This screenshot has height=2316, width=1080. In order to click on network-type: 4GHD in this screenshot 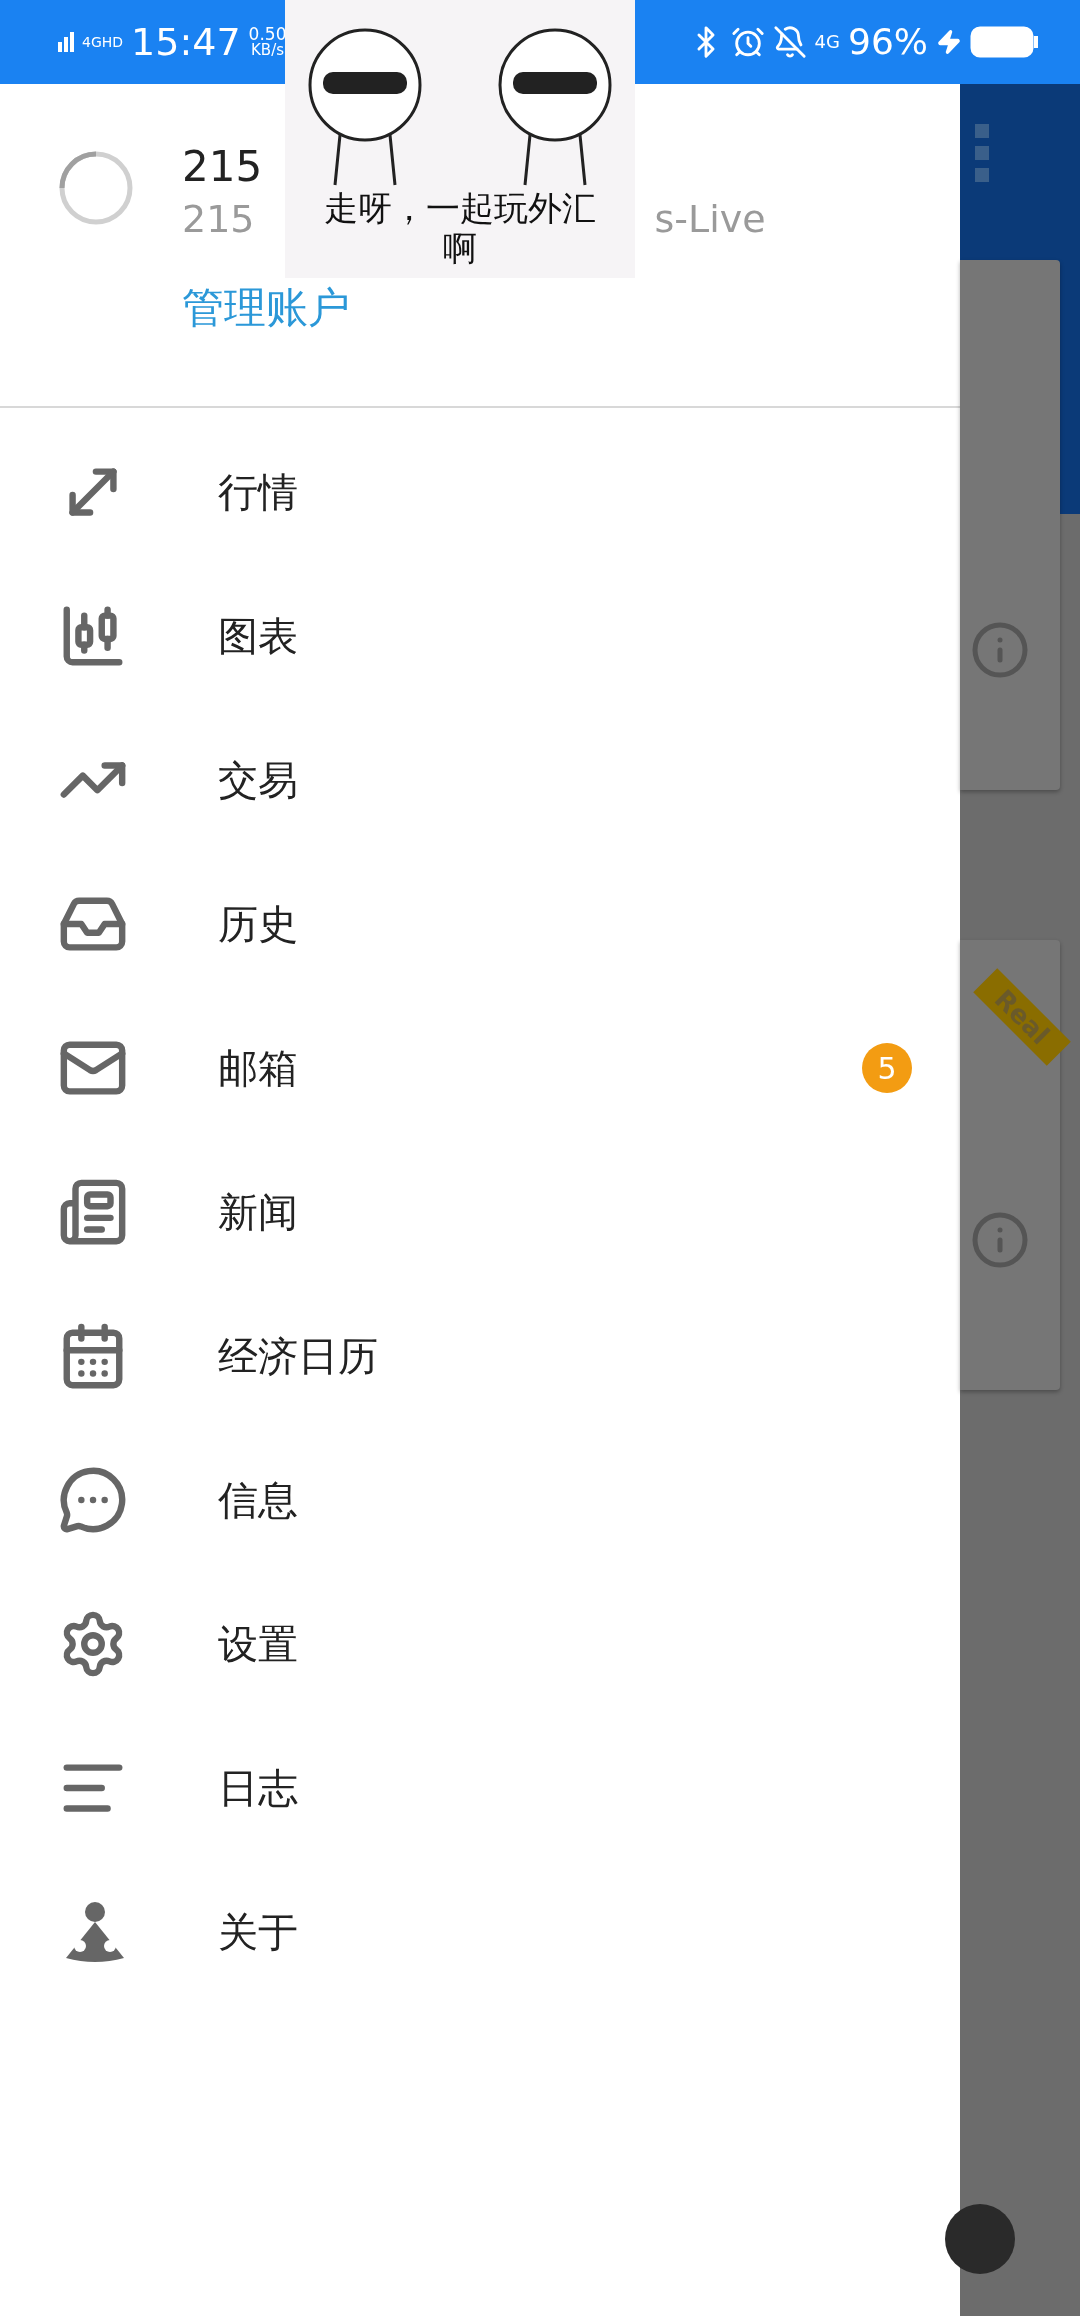, I will do `click(103, 42)`.